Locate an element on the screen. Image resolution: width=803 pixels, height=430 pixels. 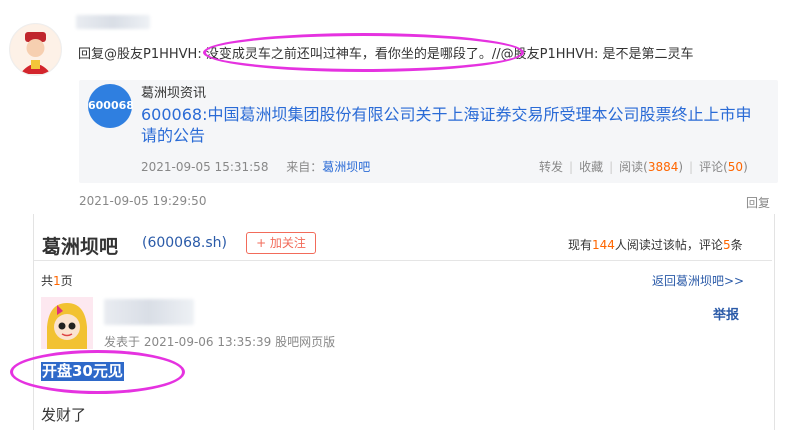
from-link: 葛洲坝吧 is located at coordinates (346, 167).